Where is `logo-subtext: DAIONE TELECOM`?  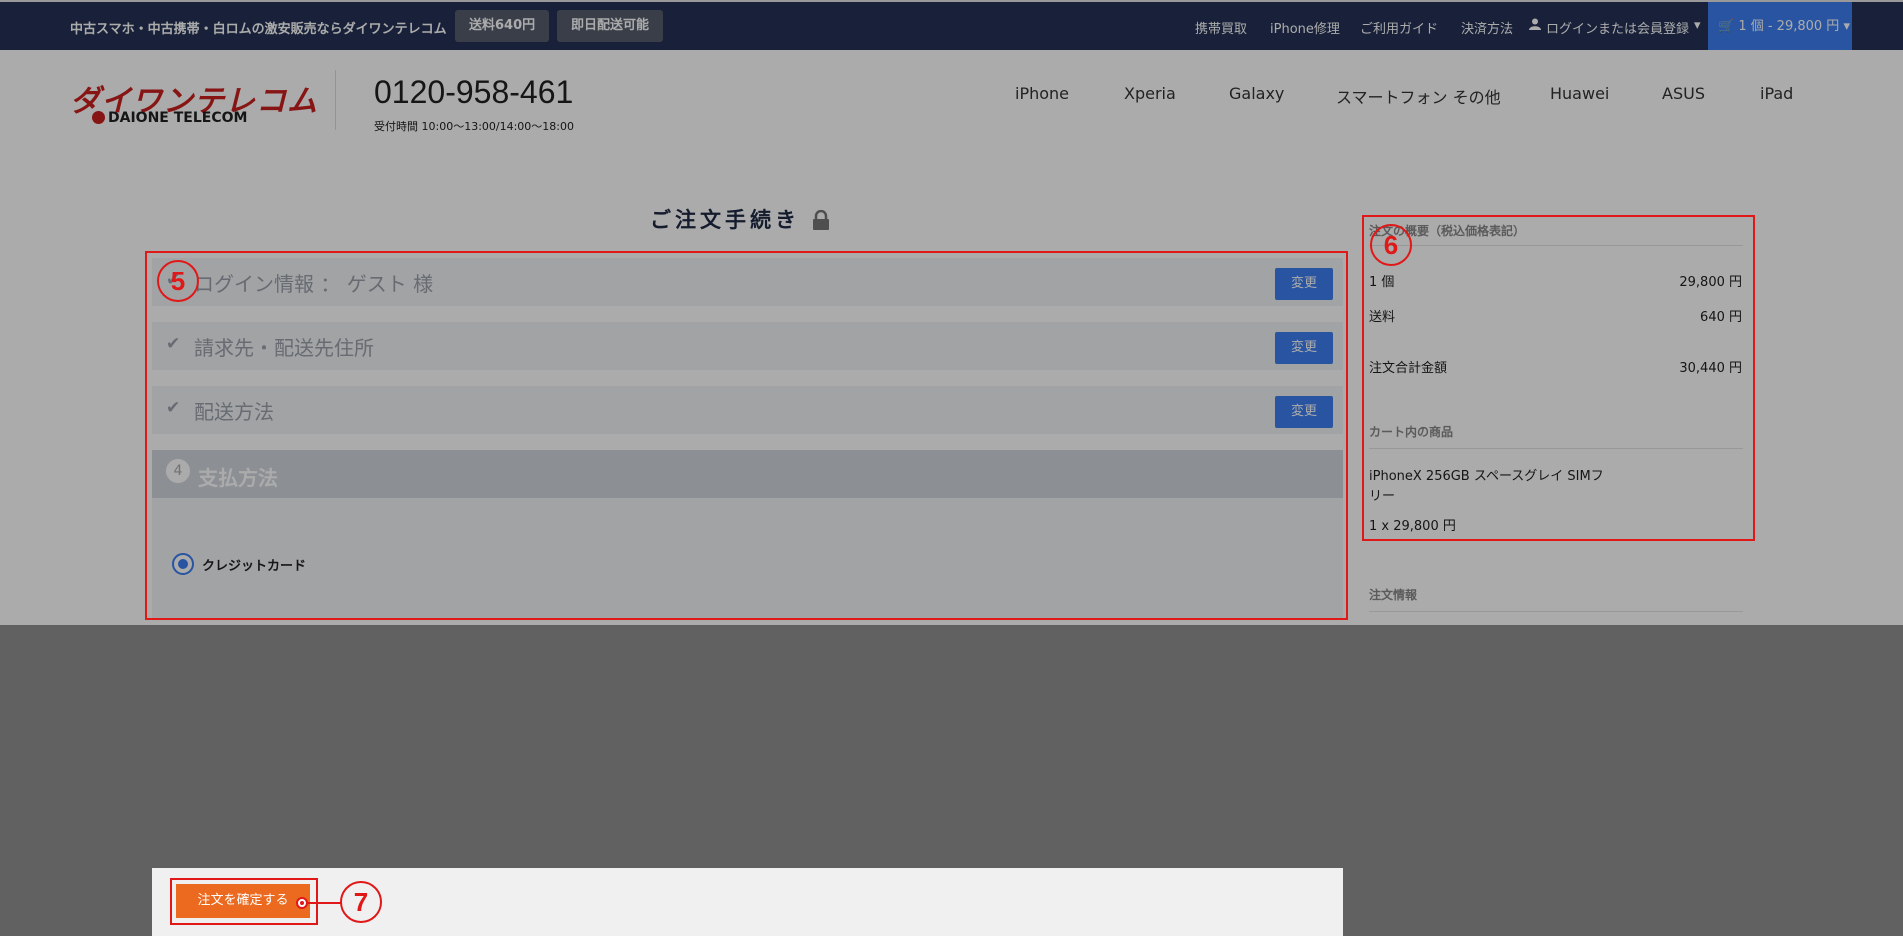
logo-subtext: DAIONE TELECOM is located at coordinates (178, 118).